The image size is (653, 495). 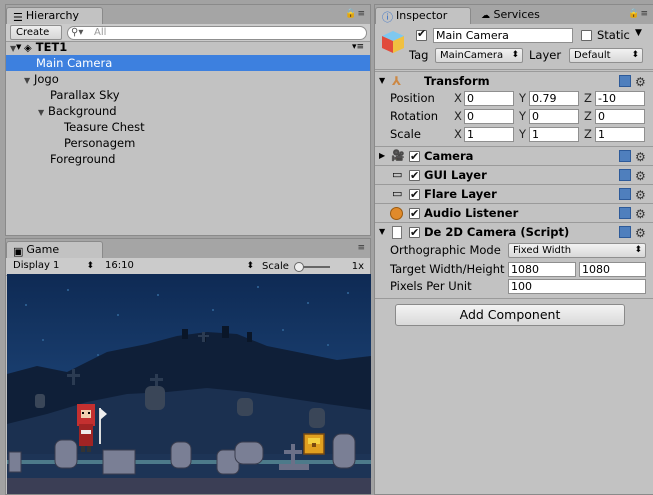 What do you see at coordinates (188, 14) in the screenshot?
I see `hierarchy-tabbar: ☰ Hierarchy 🔒≡` at bounding box center [188, 14].